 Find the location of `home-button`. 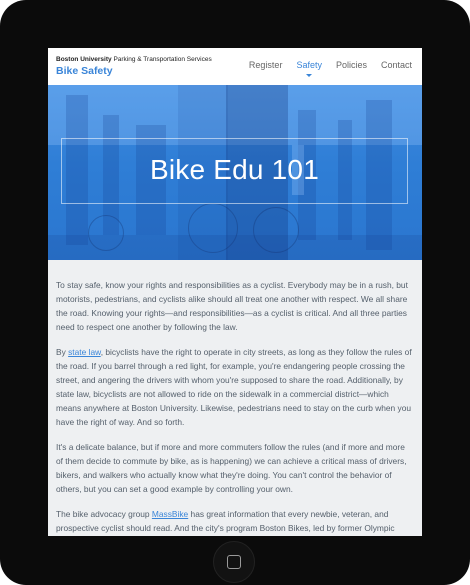

home-button is located at coordinates (234, 562).